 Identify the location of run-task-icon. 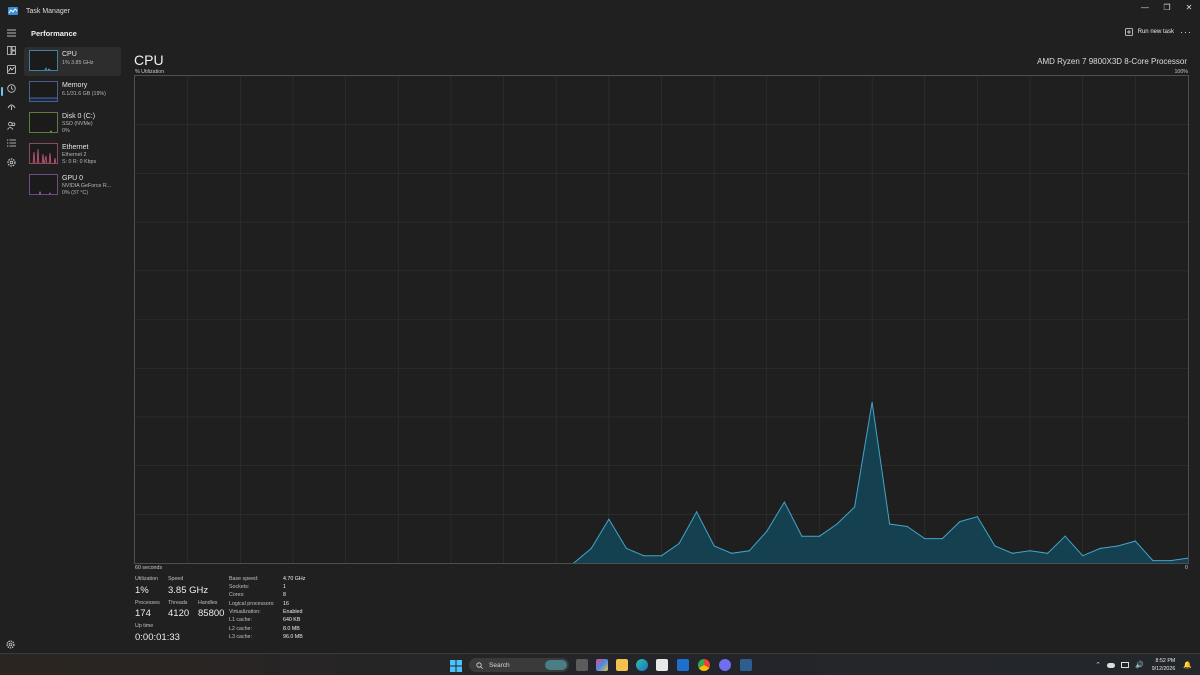
(1128, 32).